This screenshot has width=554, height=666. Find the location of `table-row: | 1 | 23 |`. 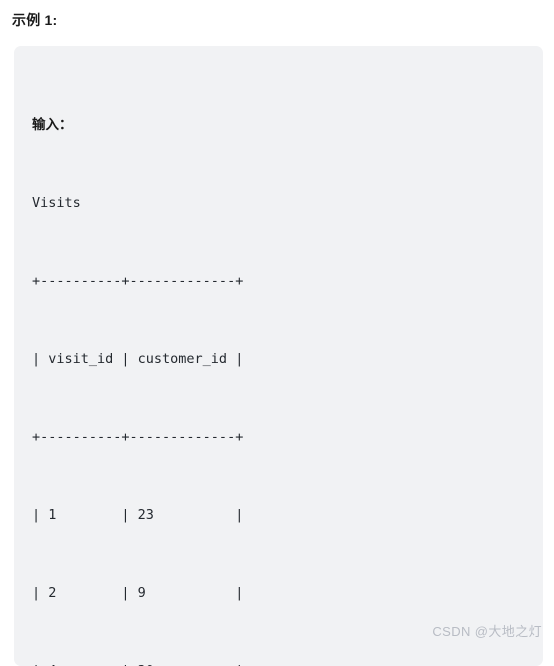

table-row: | 1 | 23 | is located at coordinates (138, 515).